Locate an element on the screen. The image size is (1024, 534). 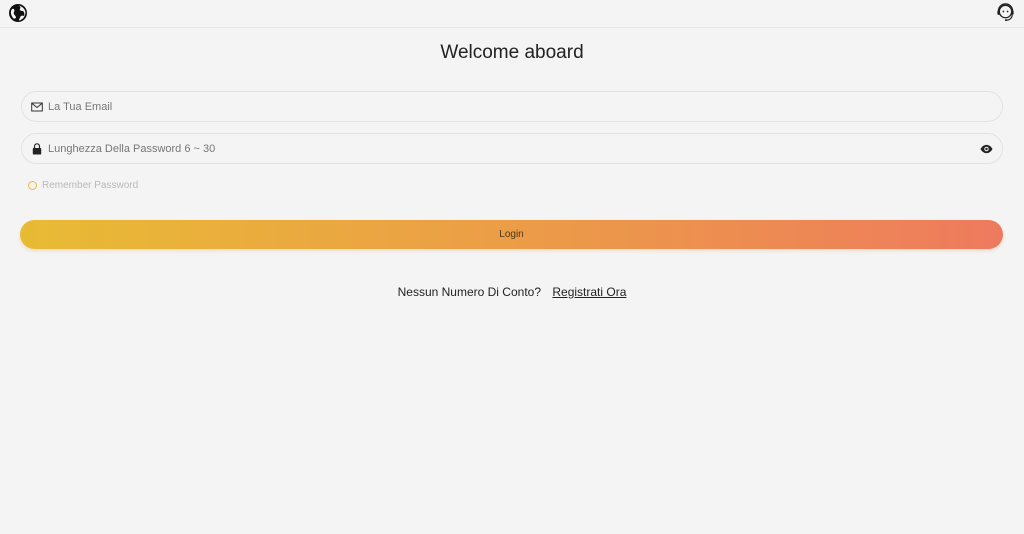
register-link: Registrati Ora is located at coordinates (589, 292).